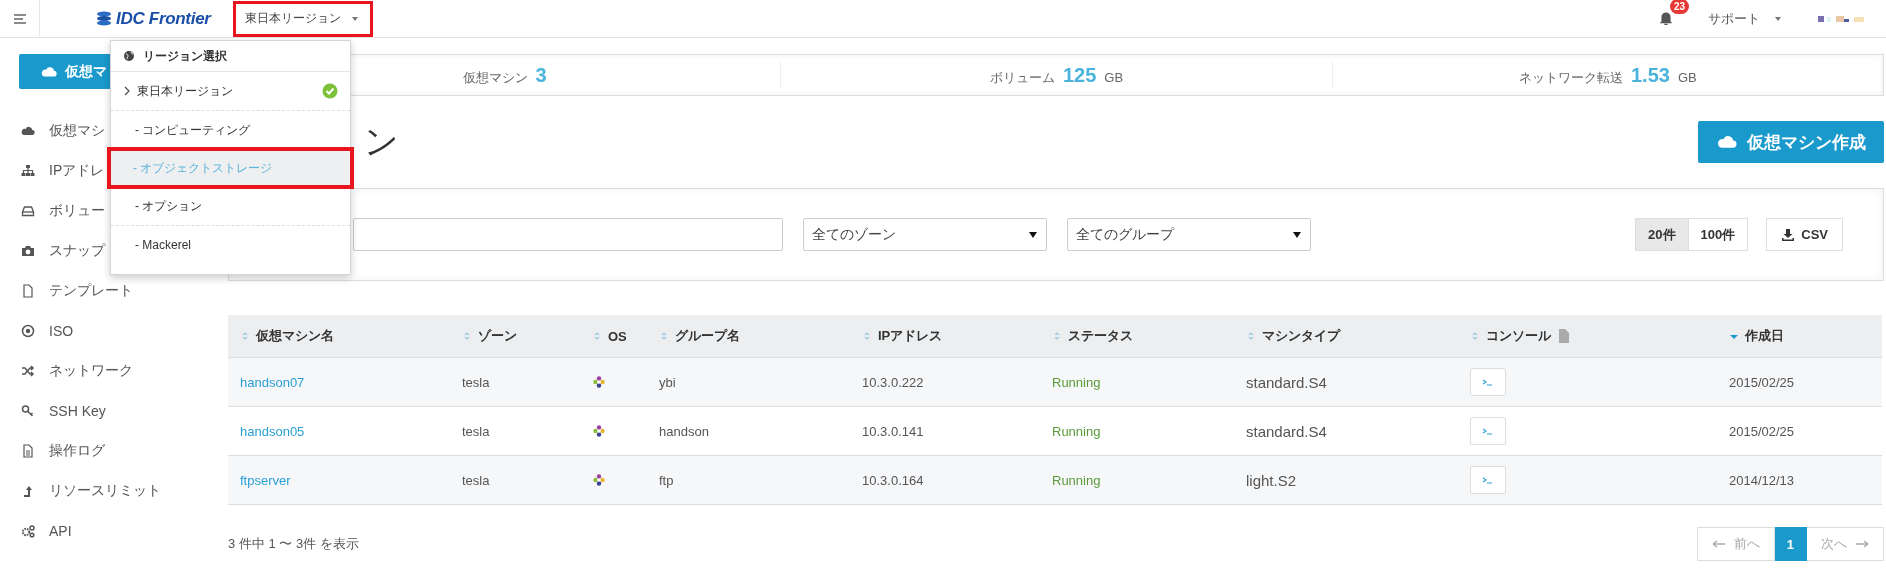 Image resolution: width=1886 pixels, height=575 pixels. What do you see at coordinates (1680, 7) in the screenshot?
I see `notification-badge: 23` at bounding box center [1680, 7].